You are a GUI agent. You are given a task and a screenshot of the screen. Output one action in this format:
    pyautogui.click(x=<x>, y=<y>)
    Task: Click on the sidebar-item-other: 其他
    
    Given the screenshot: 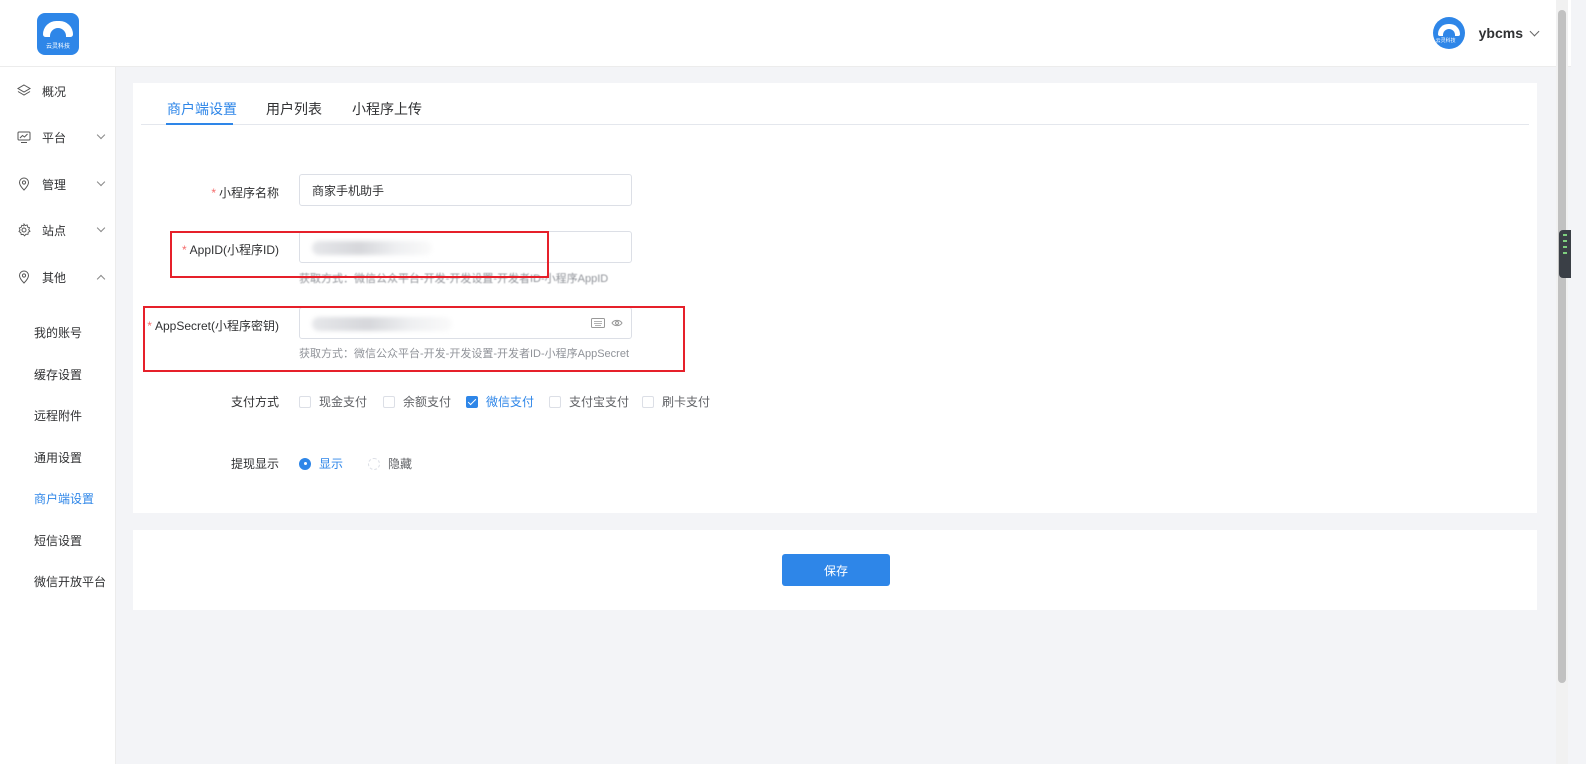 What is the action you would take?
    pyautogui.click(x=58, y=277)
    